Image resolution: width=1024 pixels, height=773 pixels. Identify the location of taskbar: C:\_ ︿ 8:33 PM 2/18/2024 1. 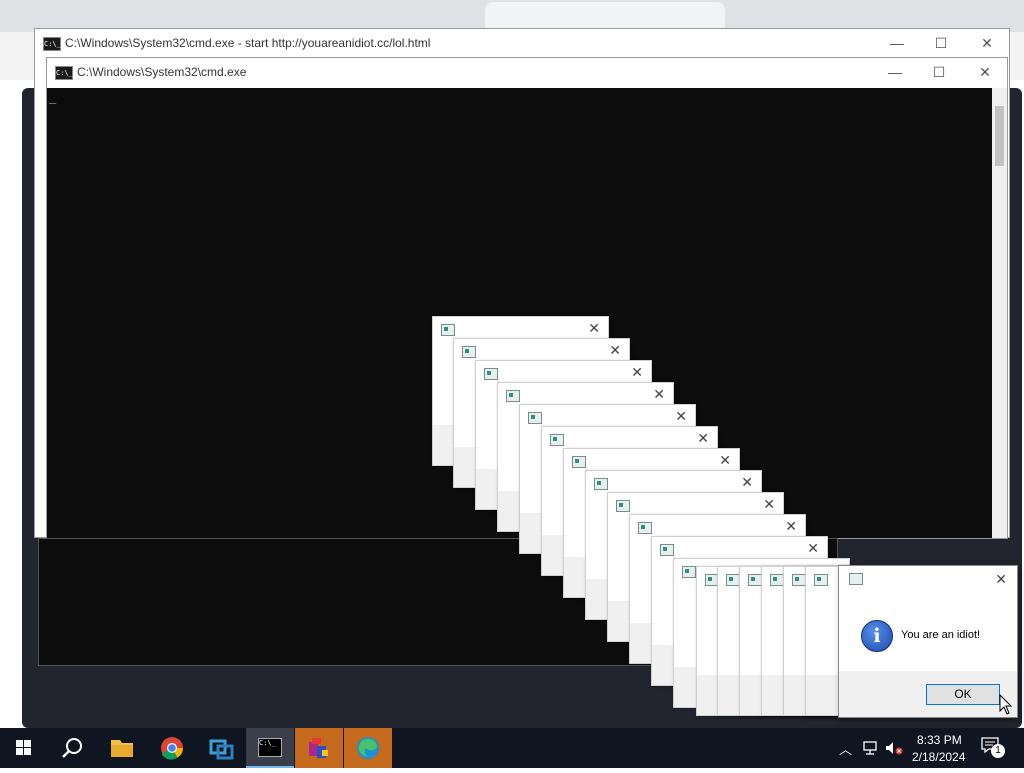
(512, 748).